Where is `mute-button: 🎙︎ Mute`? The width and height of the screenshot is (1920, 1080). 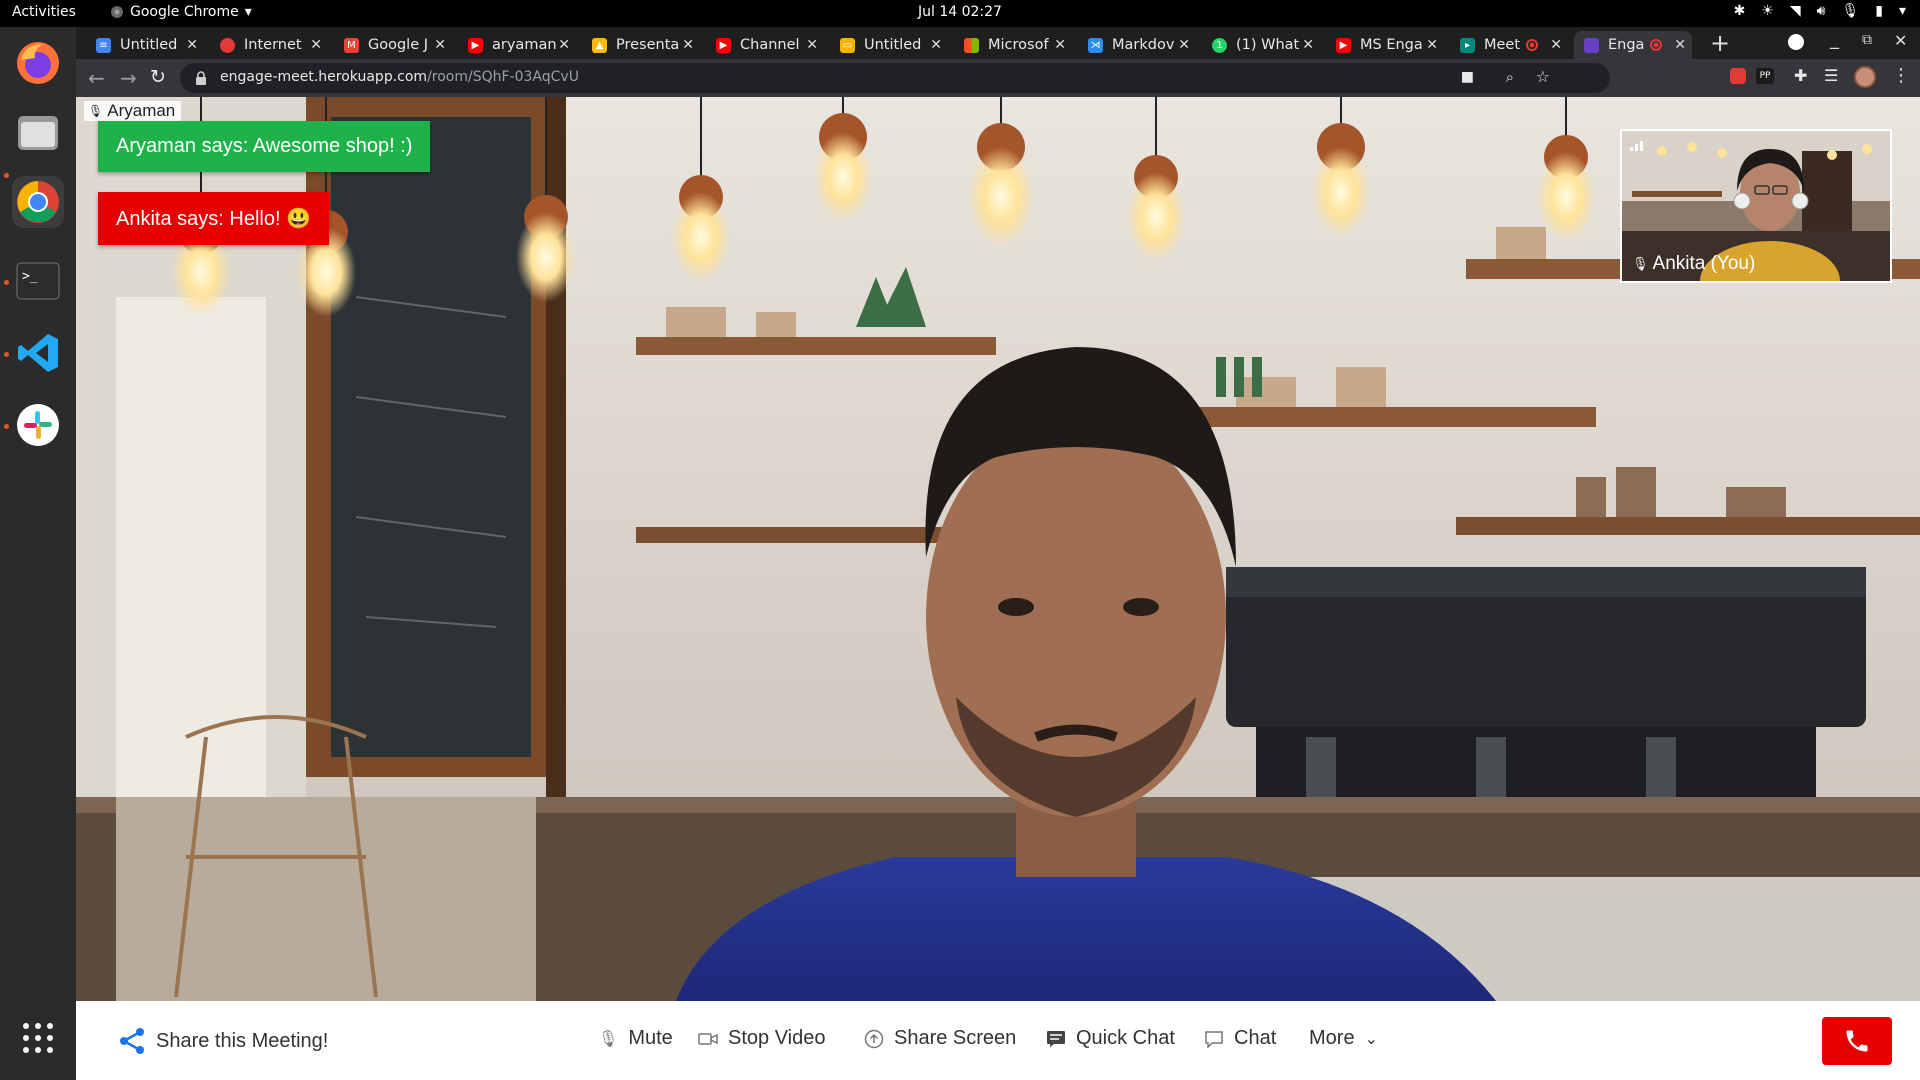
mute-button: 🎙︎ Mute is located at coordinates (635, 1038).